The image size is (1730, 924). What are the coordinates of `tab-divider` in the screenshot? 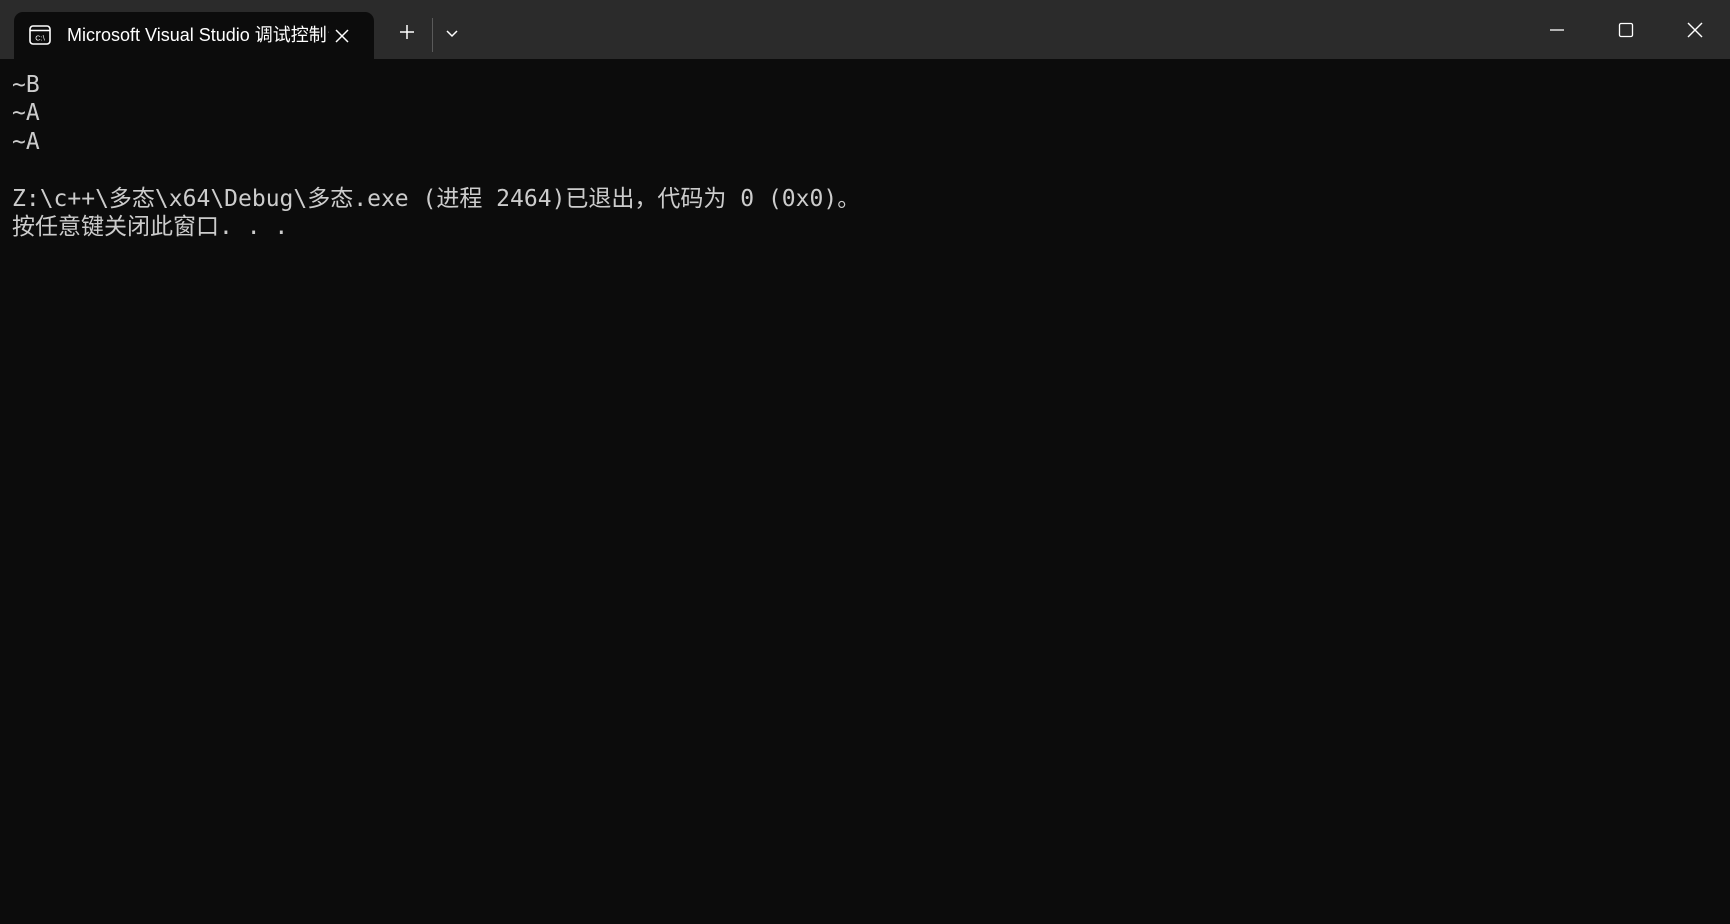 It's located at (432, 35).